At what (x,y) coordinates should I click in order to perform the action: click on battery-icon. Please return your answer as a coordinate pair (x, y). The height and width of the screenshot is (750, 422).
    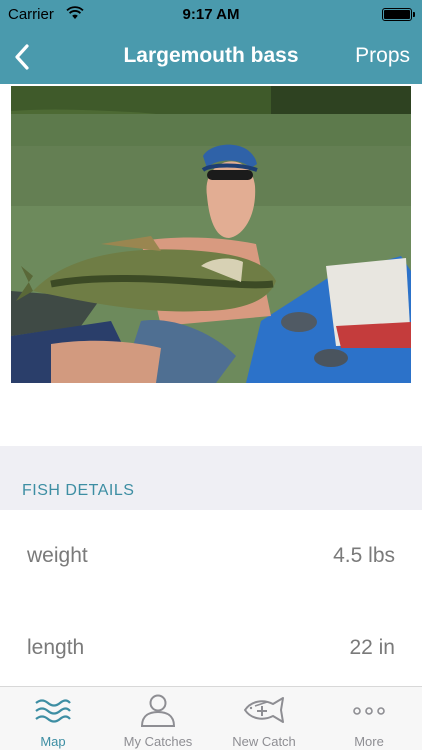
    Looking at the image, I should click on (398, 14).